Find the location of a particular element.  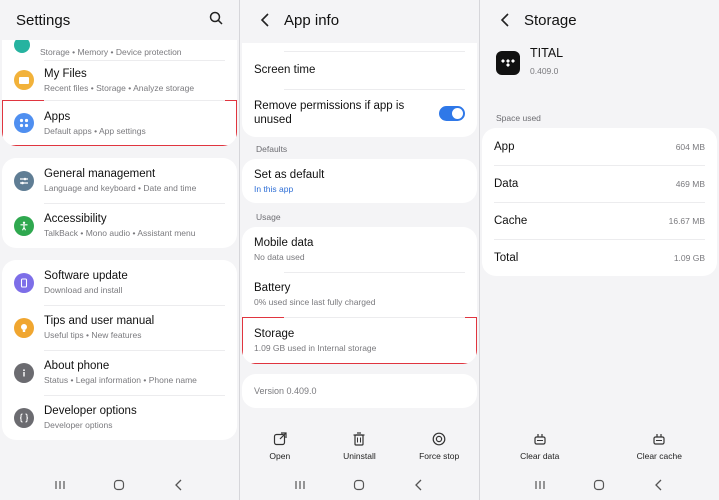

storage-row-value: 469 MB is located at coordinates (690, 183).